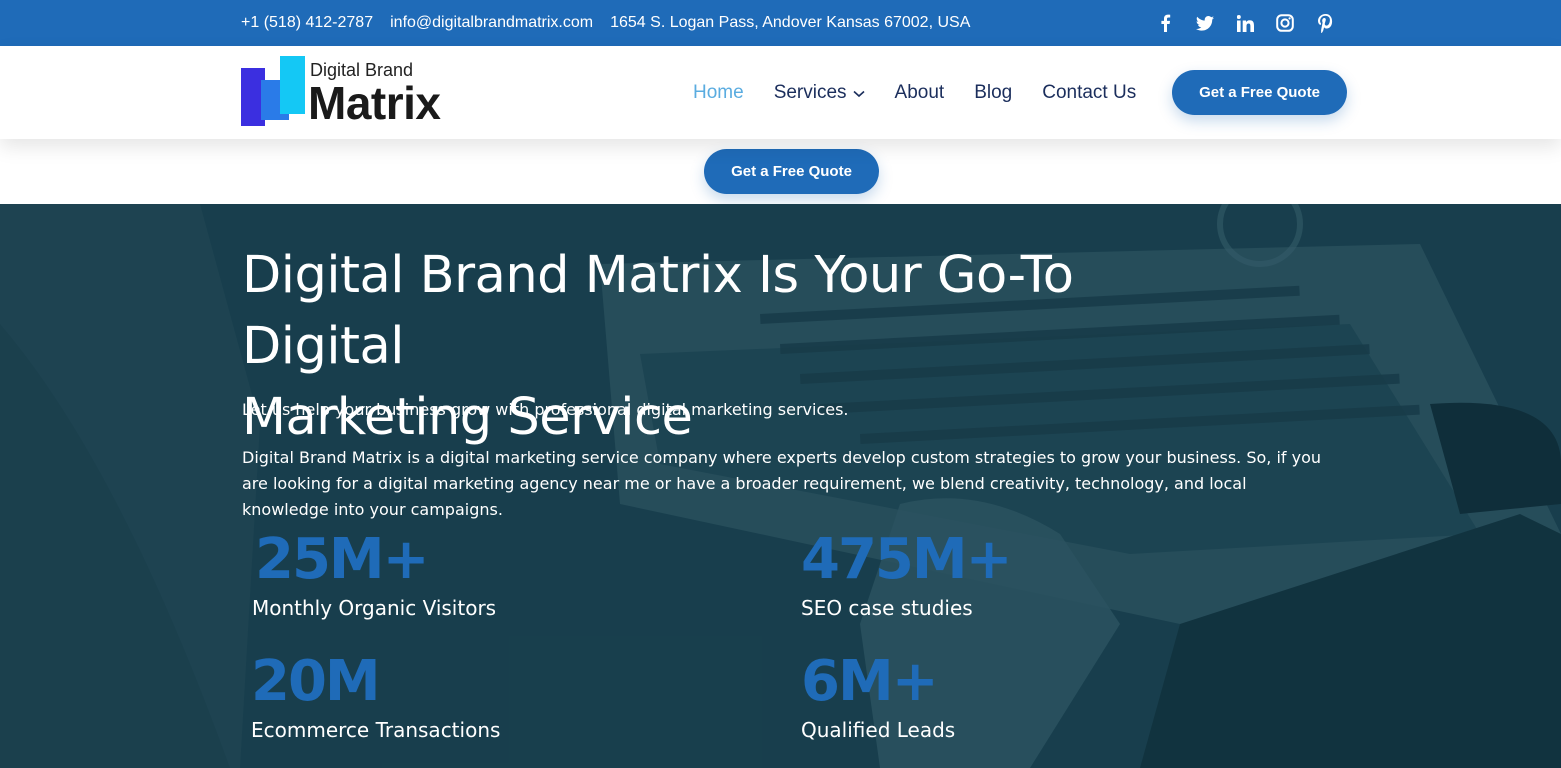 Image resolution: width=1561 pixels, height=768 pixels. What do you see at coordinates (1325, 23) in the screenshot?
I see `pinterest-icon` at bounding box center [1325, 23].